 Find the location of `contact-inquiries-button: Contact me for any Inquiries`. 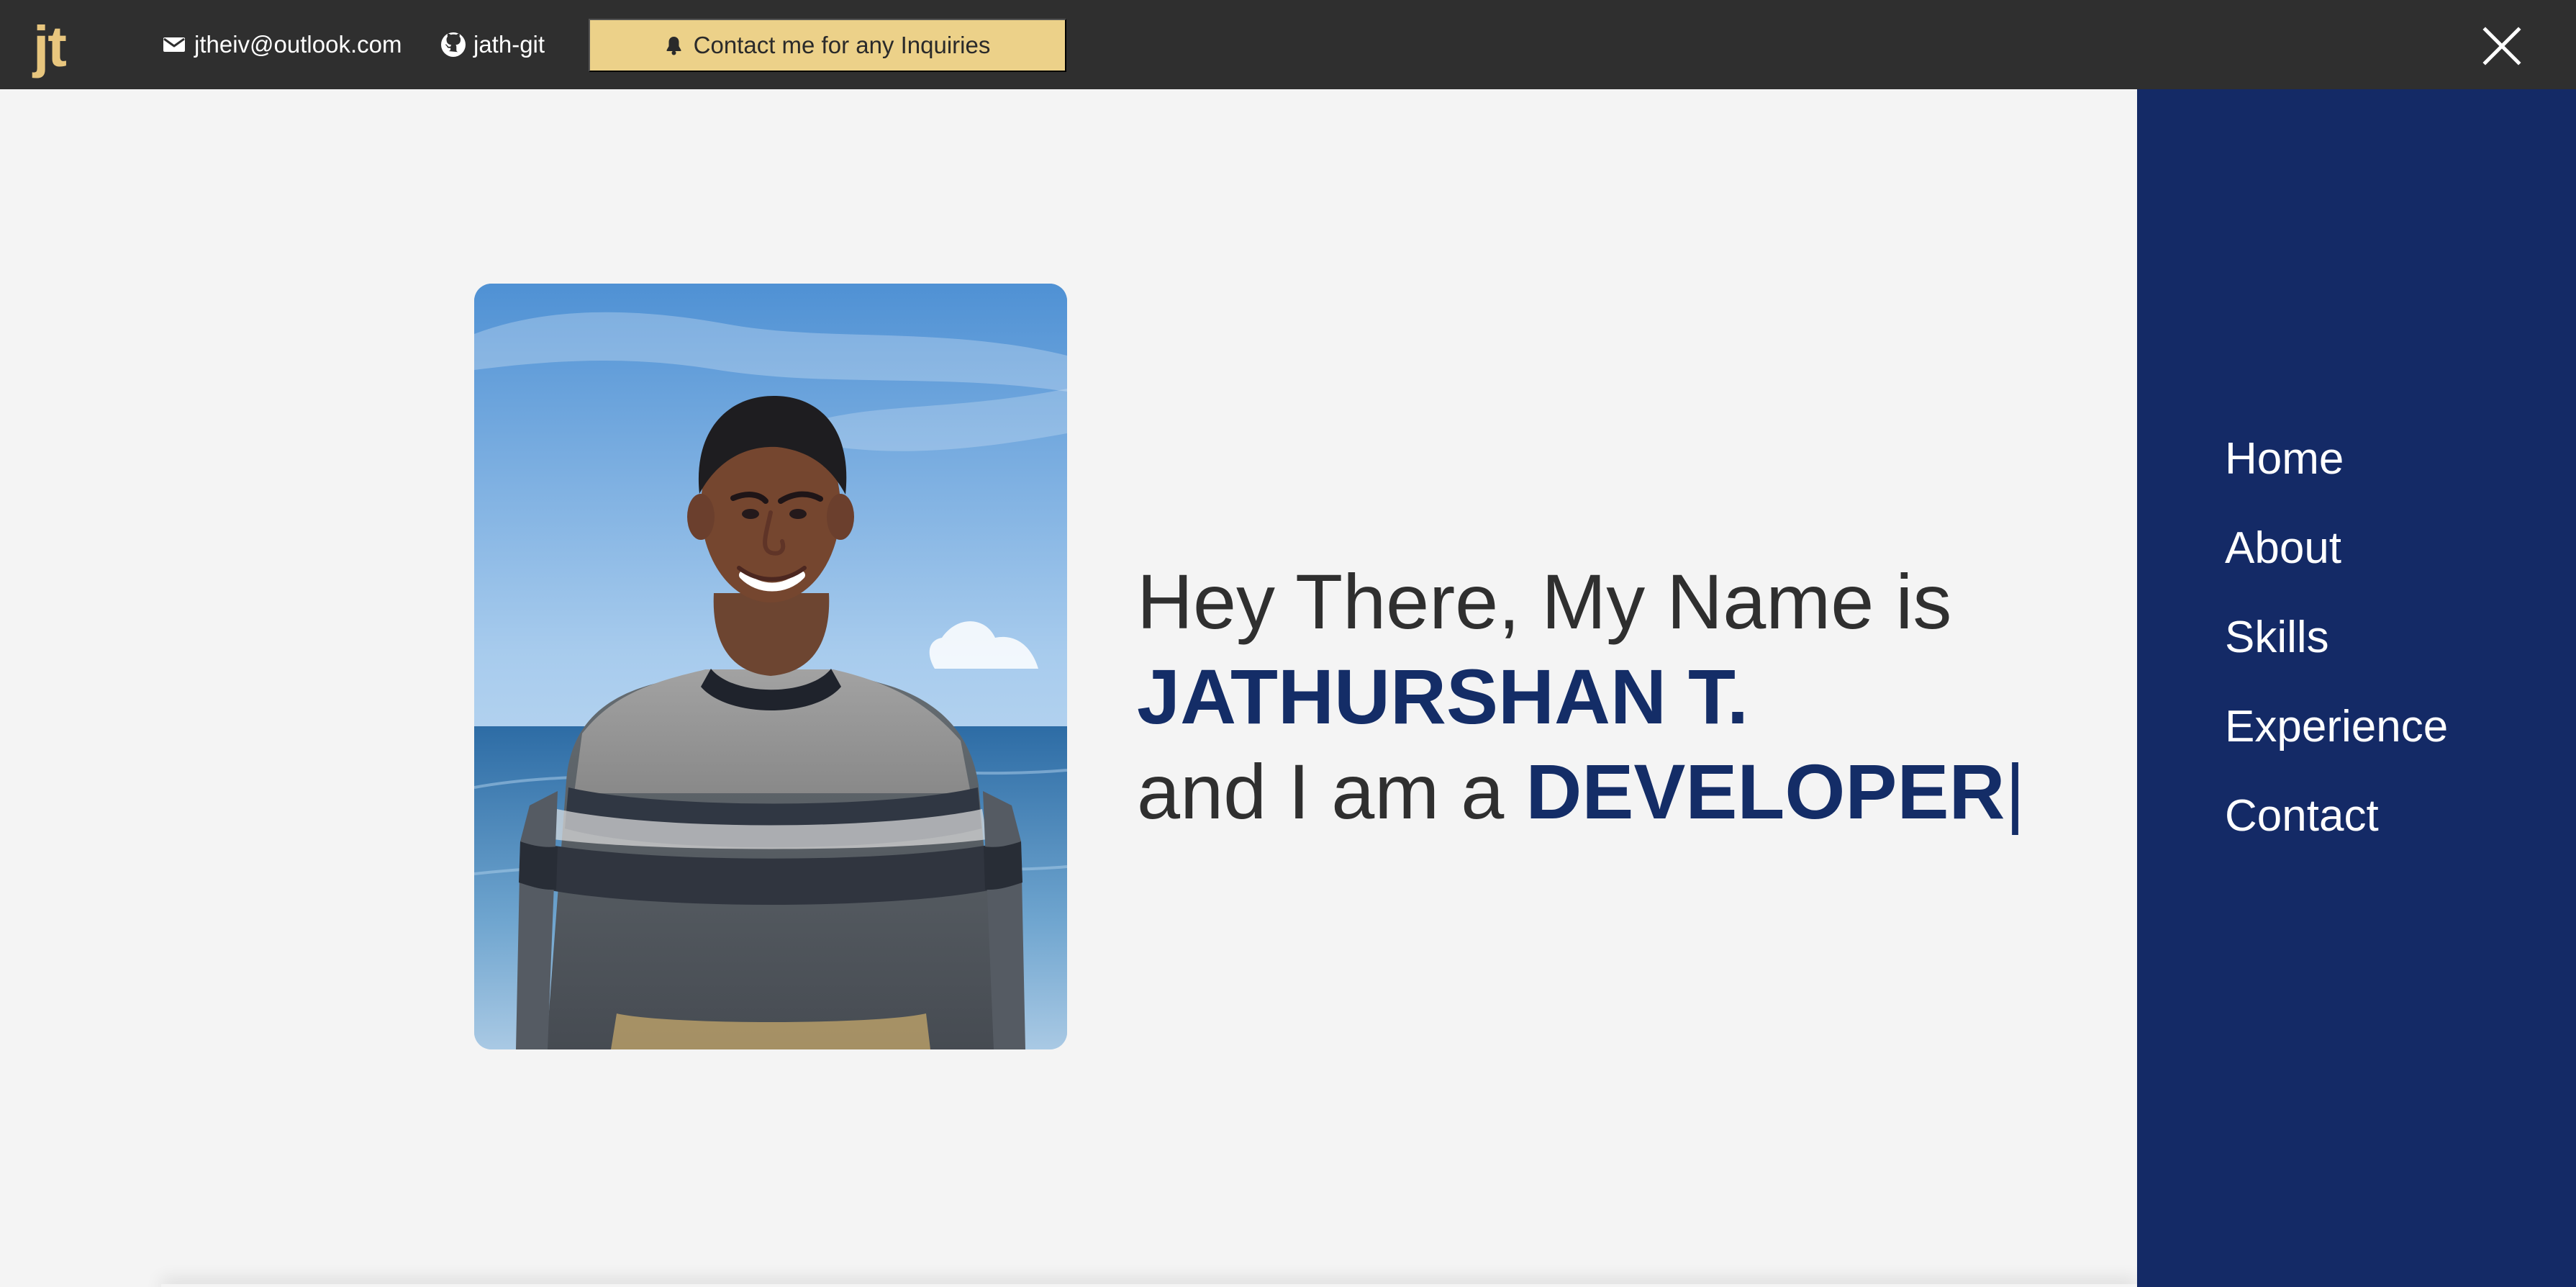

contact-inquiries-button: Contact me for any Inquiries is located at coordinates (827, 45).